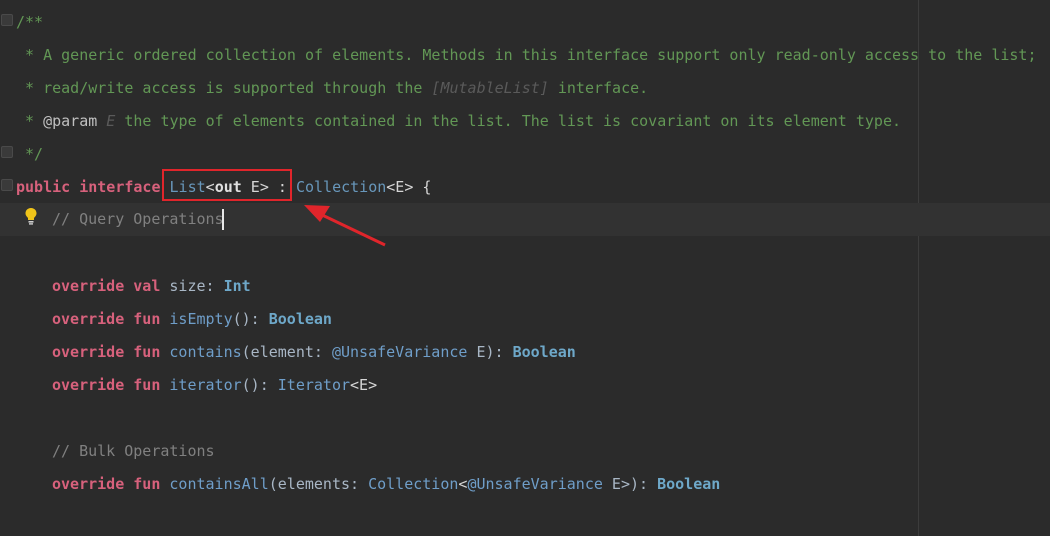  What do you see at coordinates (215, 385) in the screenshot?
I see `iterator-declaration: override fun iterator(): Iterator<E>` at bounding box center [215, 385].